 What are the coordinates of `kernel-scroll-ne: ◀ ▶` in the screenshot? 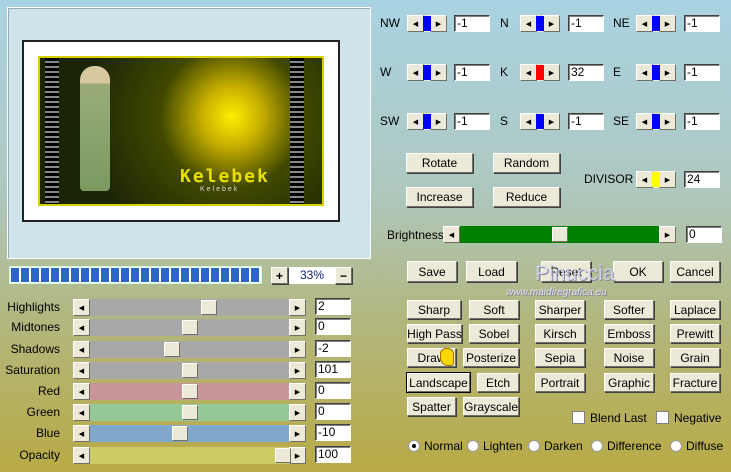 It's located at (656, 23).